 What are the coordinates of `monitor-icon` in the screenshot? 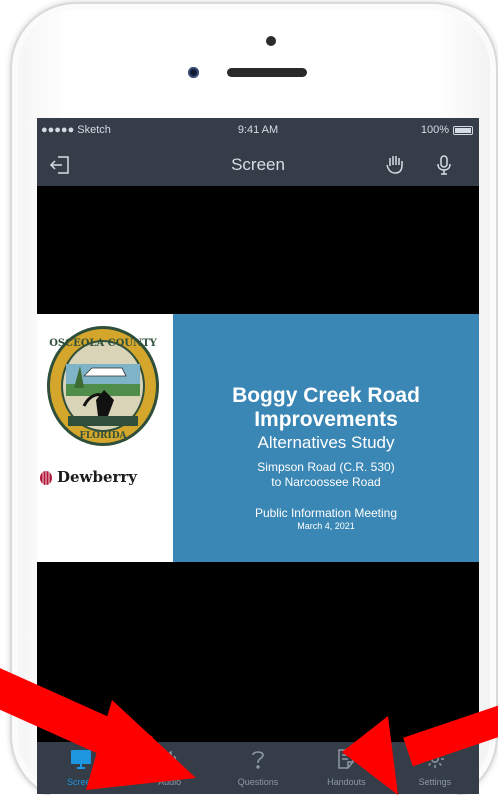 It's located at (81, 759).